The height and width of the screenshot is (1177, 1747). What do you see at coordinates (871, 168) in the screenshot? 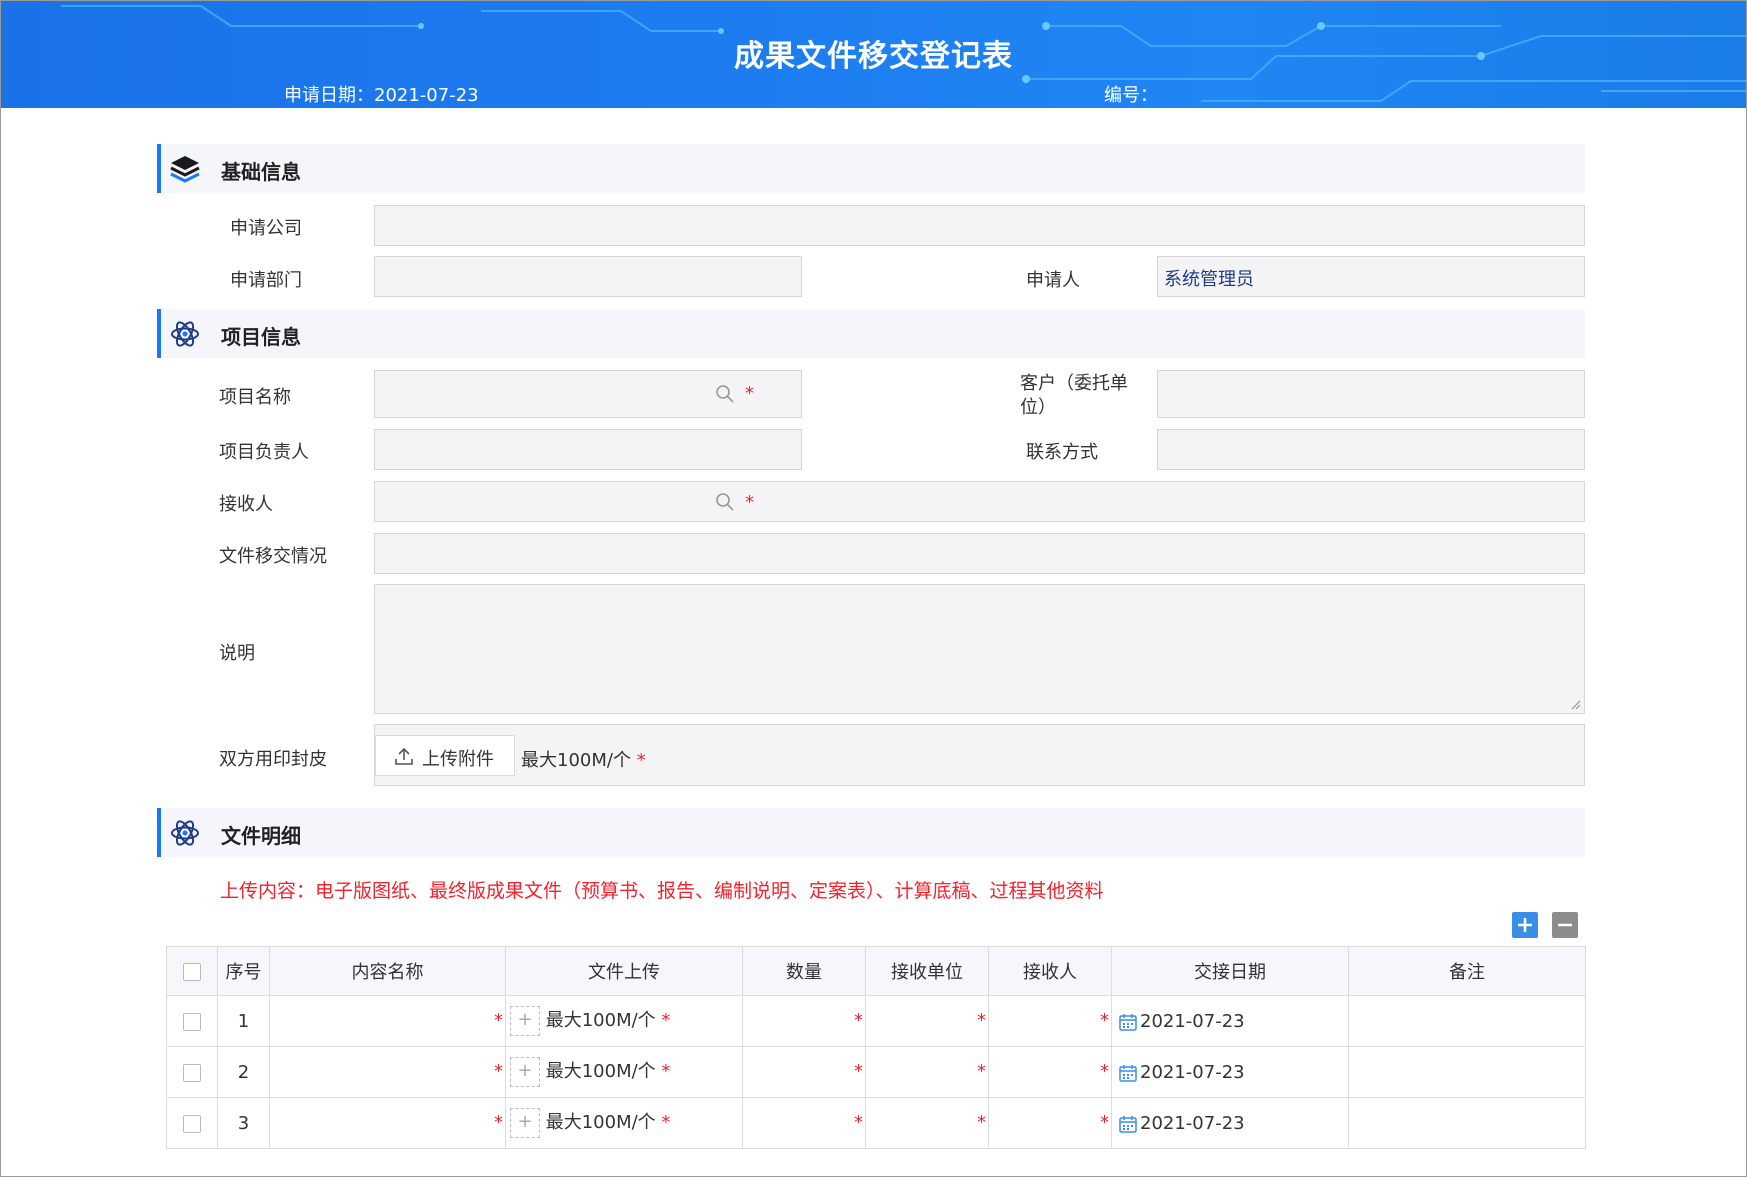
I see `section-basic-info: 基础信息` at bounding box center [871, 168].